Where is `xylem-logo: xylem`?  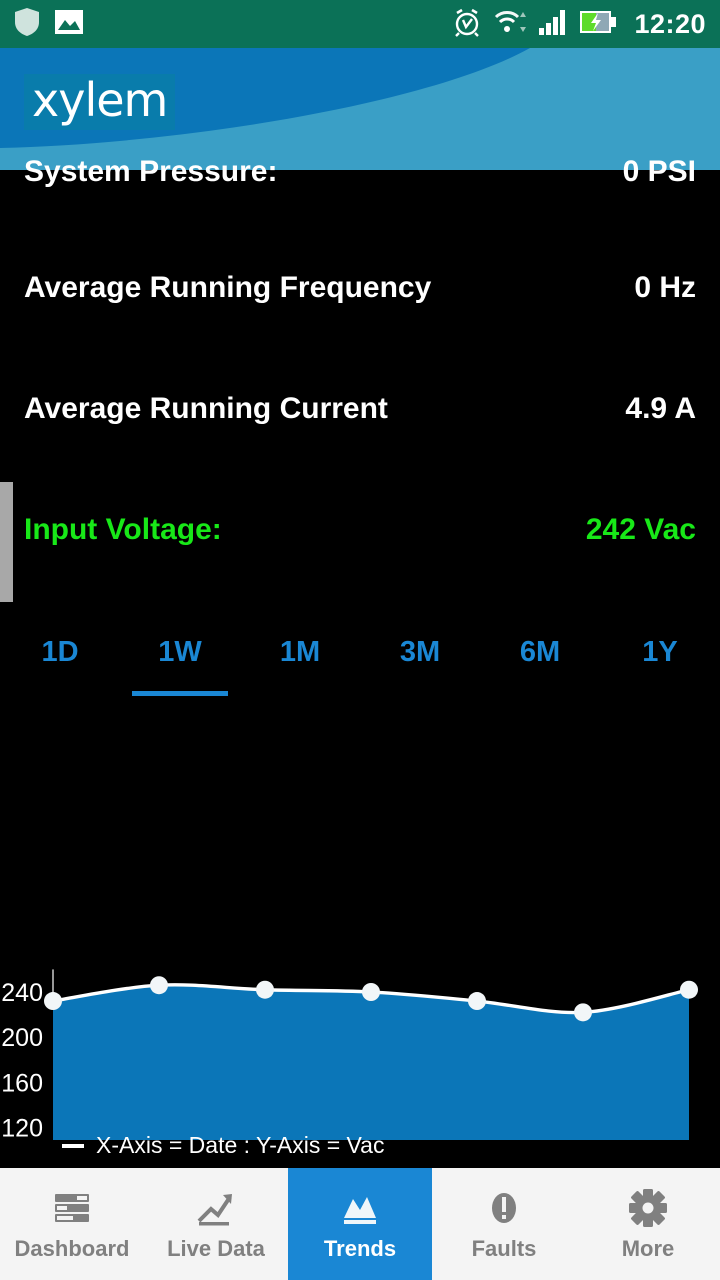
xylem-logo: xylem is located at coordinates (100, 102).